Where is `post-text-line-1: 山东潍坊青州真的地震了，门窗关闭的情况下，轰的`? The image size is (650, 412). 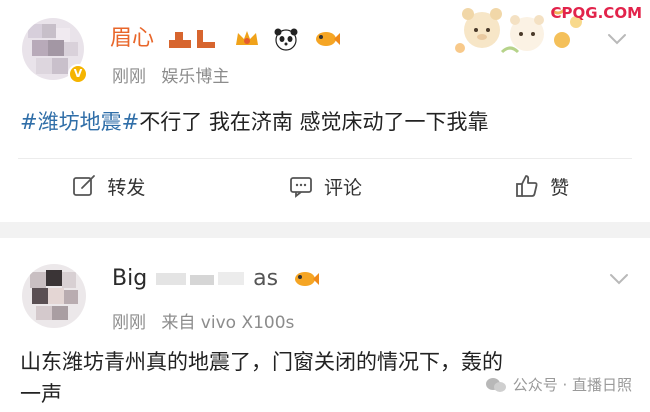 post-text-line-1: 山东潍坊青州真的地震了，门窗关闭的情况下，轰的 is located at coordinates (261, 362).